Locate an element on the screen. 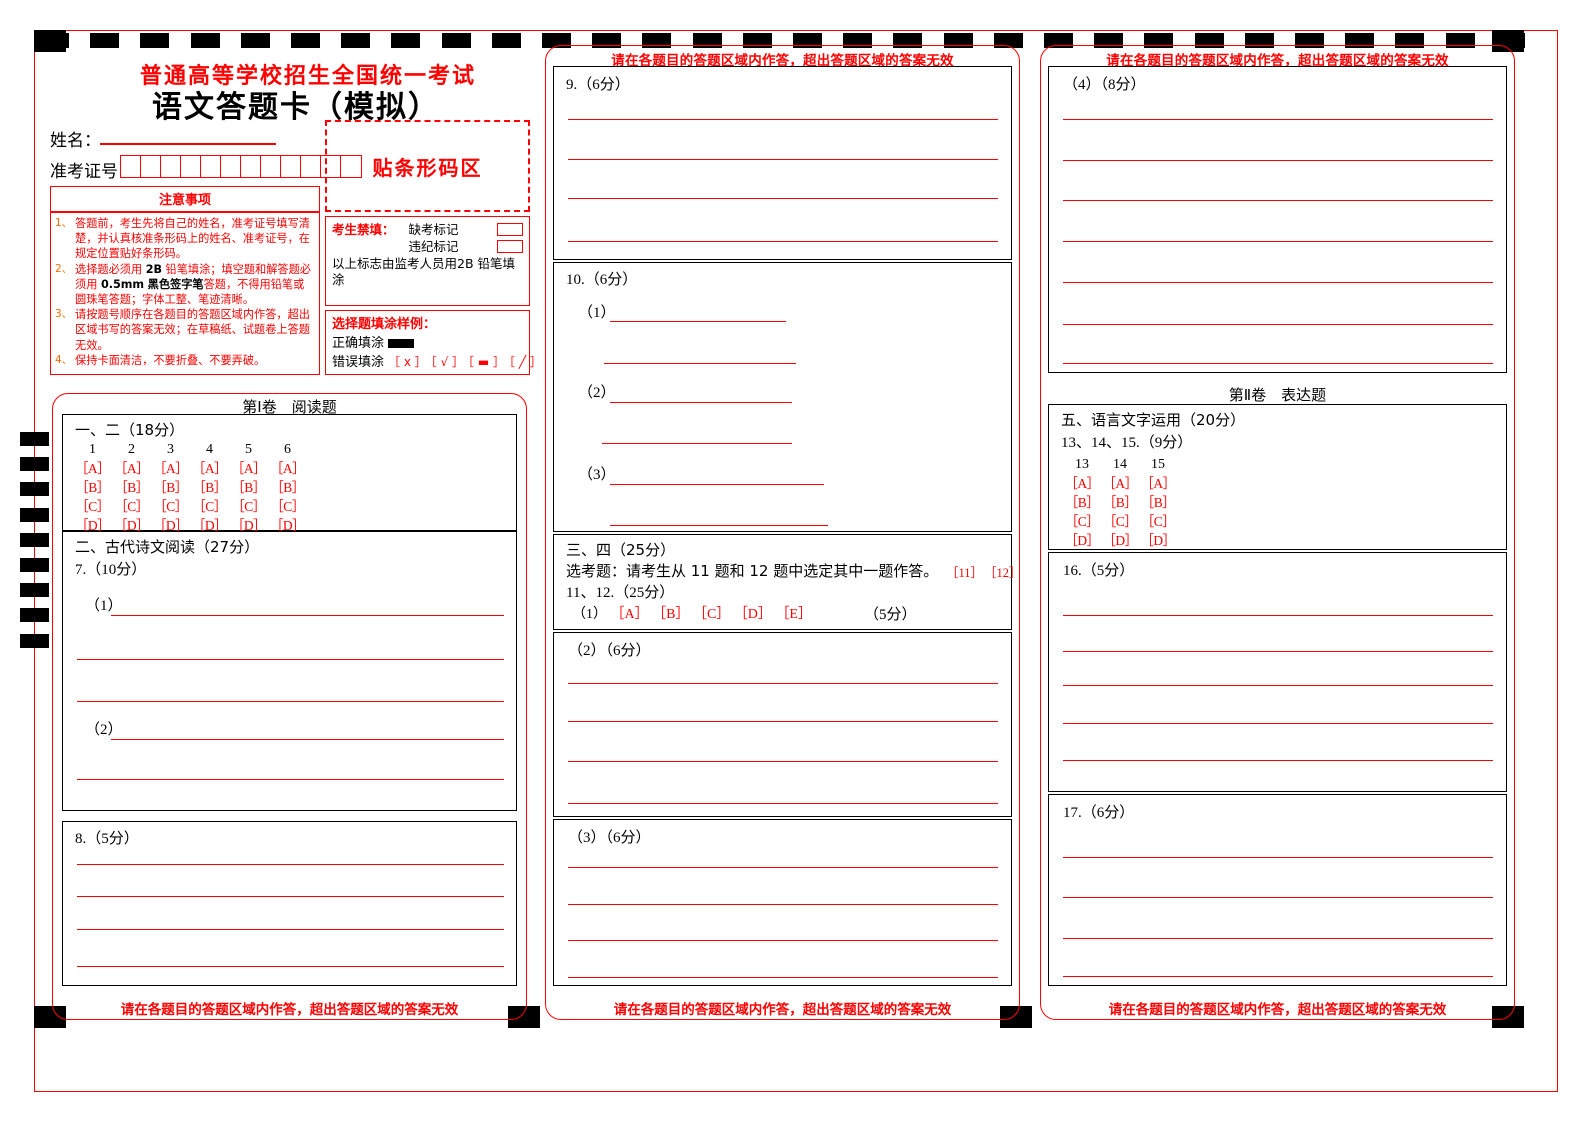  optional-tag-11: ［11］ is located at coordinates (964, 571).